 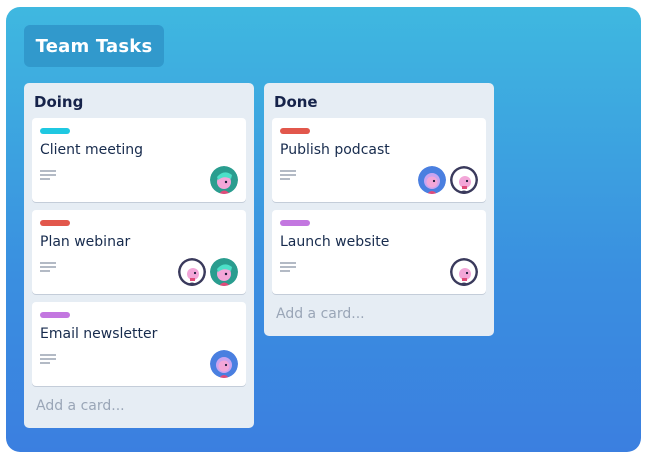 What do you see at coordinates (58, 102) in the screenshot?
I see `list-title: Doing` at bounding box center [58, 102].